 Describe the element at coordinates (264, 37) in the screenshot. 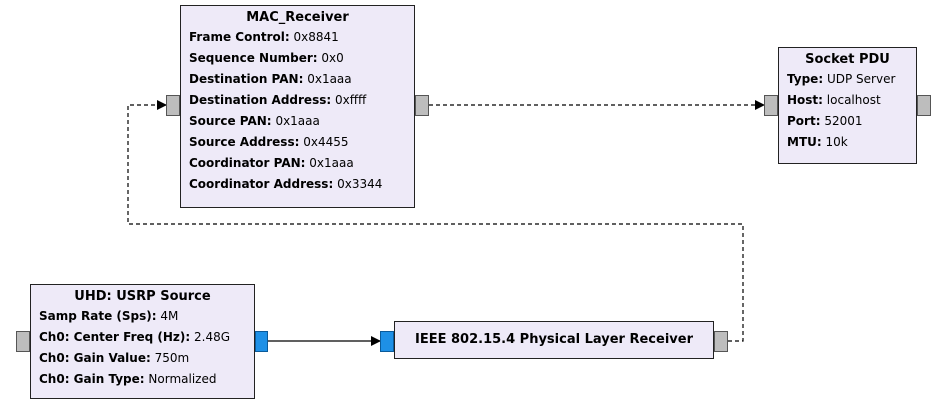

I see `param-frame-control: Frame Control: 0x8841` at that location.